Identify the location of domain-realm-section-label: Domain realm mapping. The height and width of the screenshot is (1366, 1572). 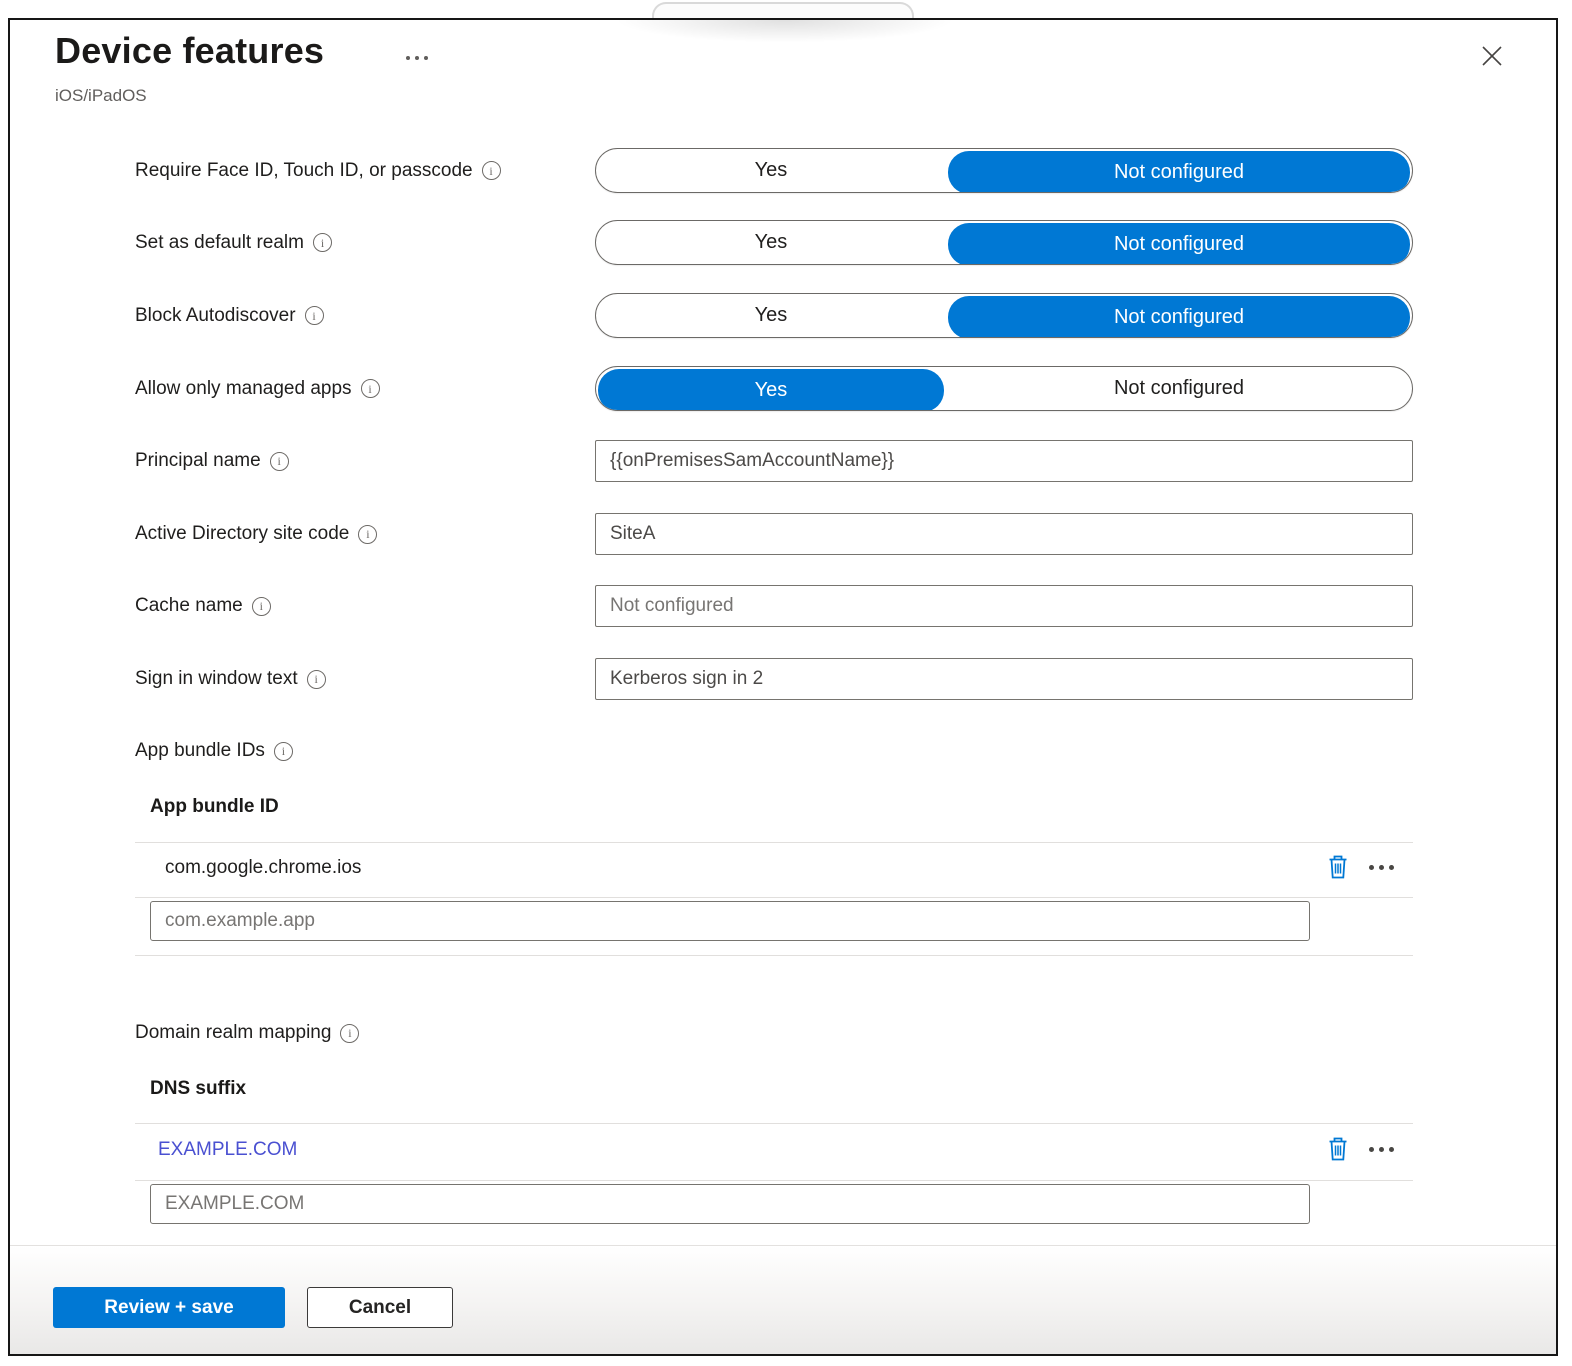
(247, 1033).